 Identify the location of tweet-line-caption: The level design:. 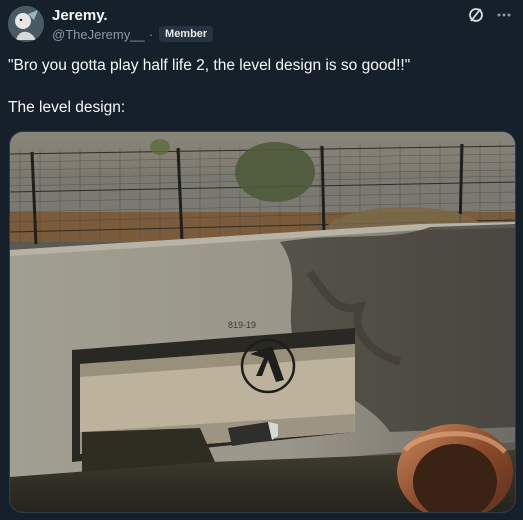
(67, 107).